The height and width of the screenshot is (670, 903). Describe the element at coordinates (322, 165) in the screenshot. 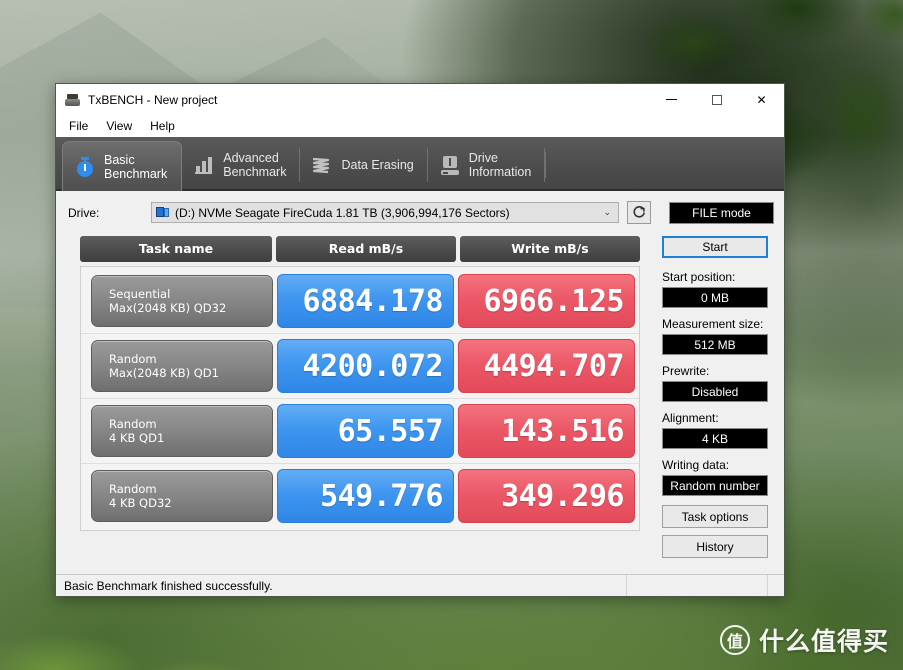

I see `shredder-icon` at that location.